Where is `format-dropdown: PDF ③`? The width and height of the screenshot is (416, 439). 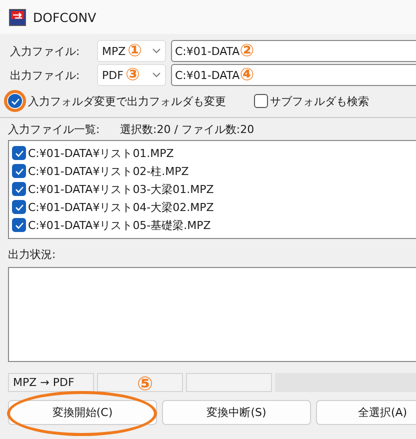
format-dropdown: PDF ③ is located at coordinates (131, 75).